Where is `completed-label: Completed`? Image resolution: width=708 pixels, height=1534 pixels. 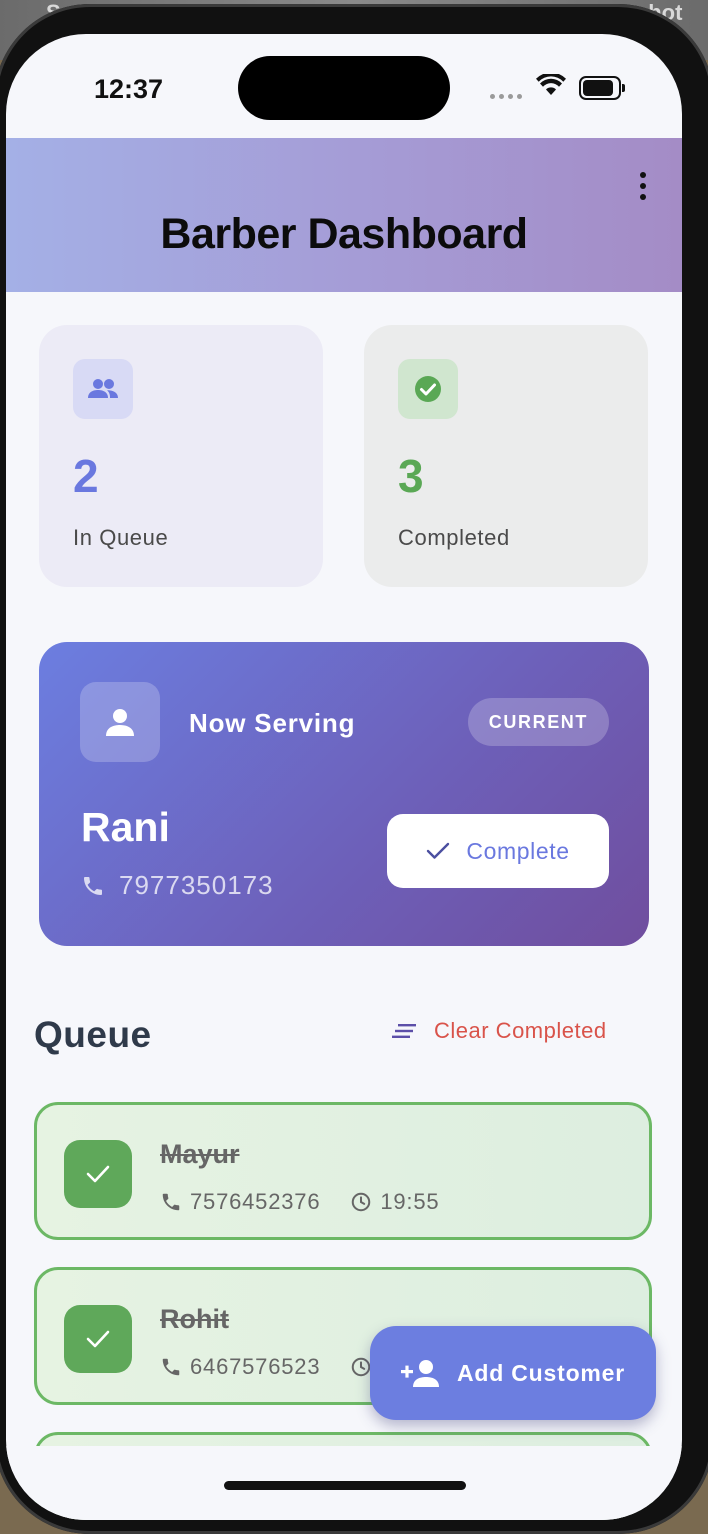
completed-label: Completed is located at coordinates (454, 537).